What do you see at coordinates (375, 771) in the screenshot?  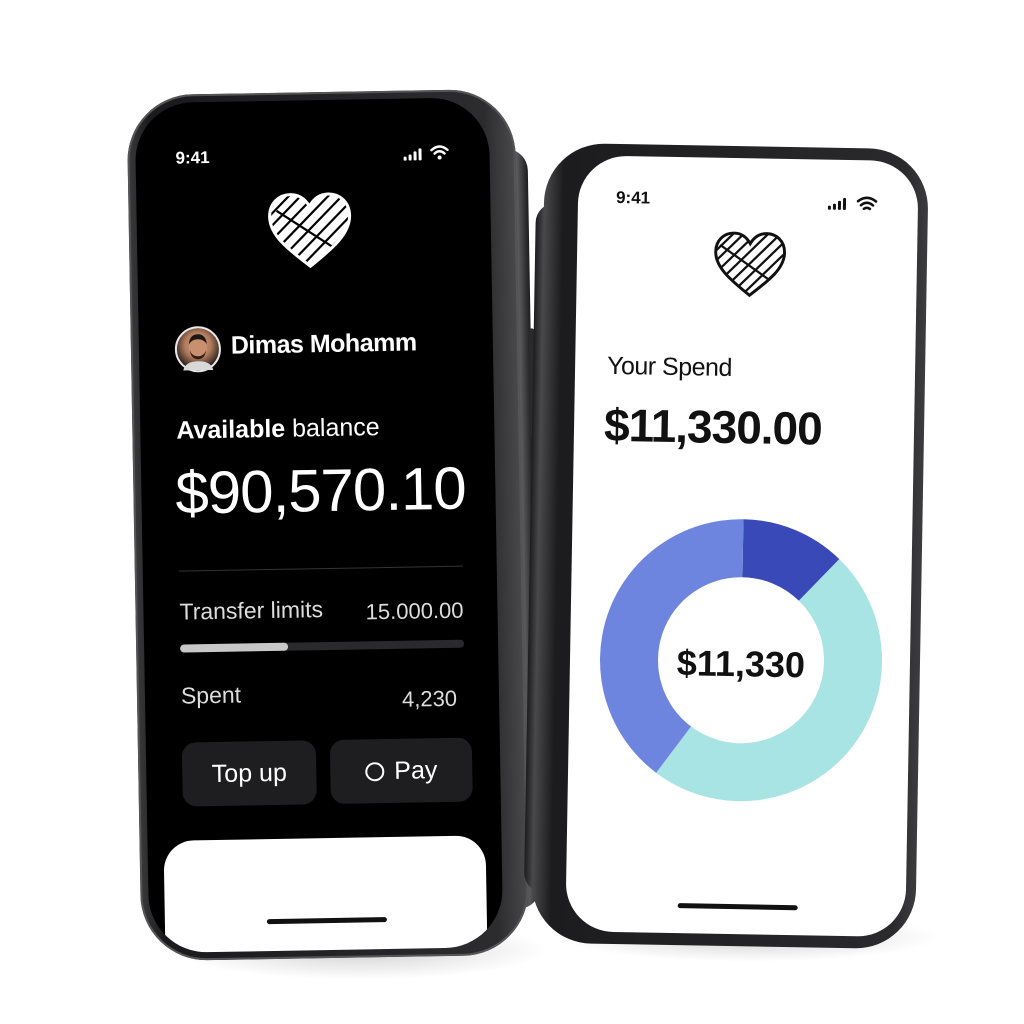 I see `circle-icon` at bounding box center [375, 771].